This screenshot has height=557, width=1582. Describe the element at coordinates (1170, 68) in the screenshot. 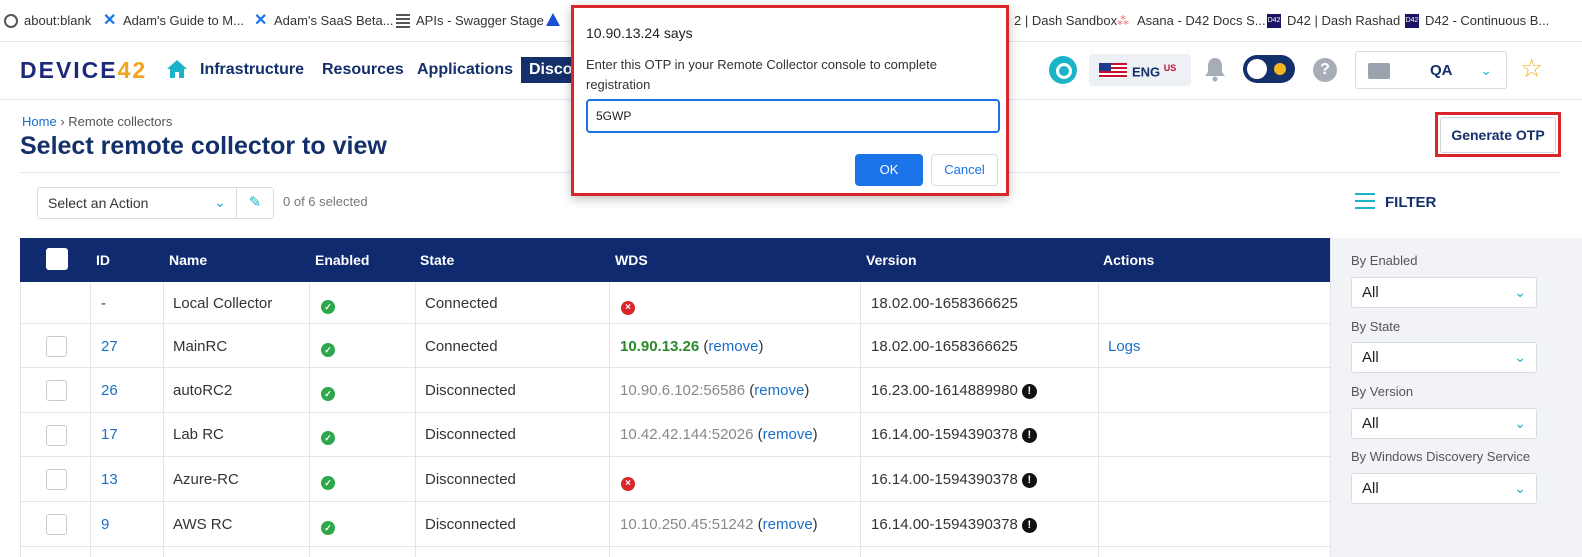

I see `language-region: US` at that location.